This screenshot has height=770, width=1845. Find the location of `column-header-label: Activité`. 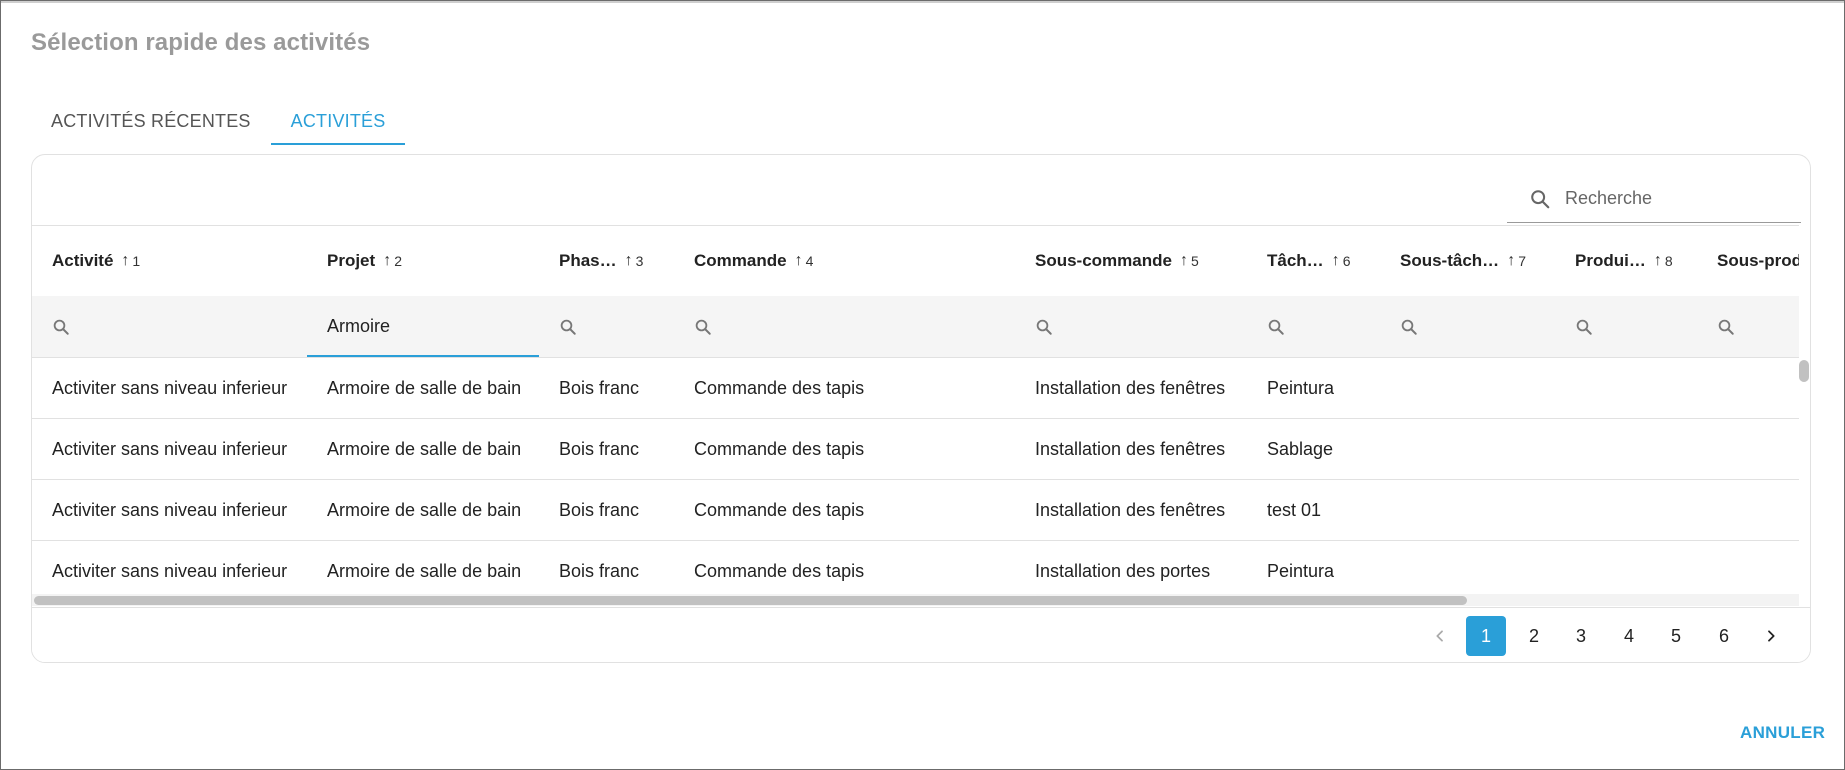

column-header-label: Activité is located at coordinates (83, 260).